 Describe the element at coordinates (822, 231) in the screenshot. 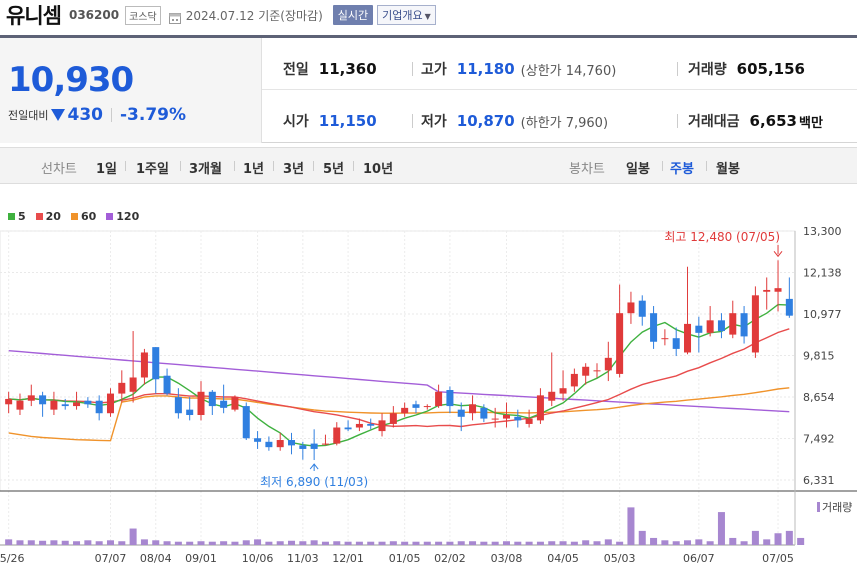

I see `y-tick-label: 13,300` at that location.